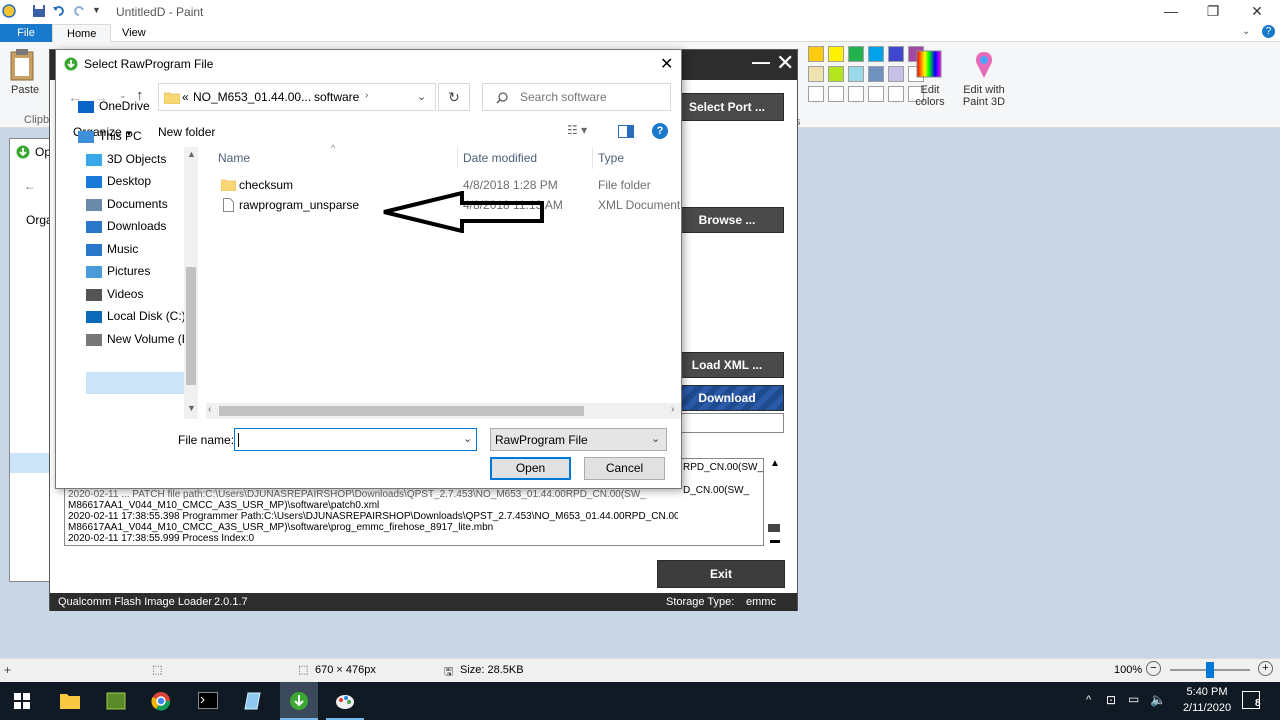 This screenshot has width=1280, height=720. Describe the element at coordinates (136, 316) in the screenshot. I see `nav-item-local-disk-c: Local Disk (C:)` at that location.